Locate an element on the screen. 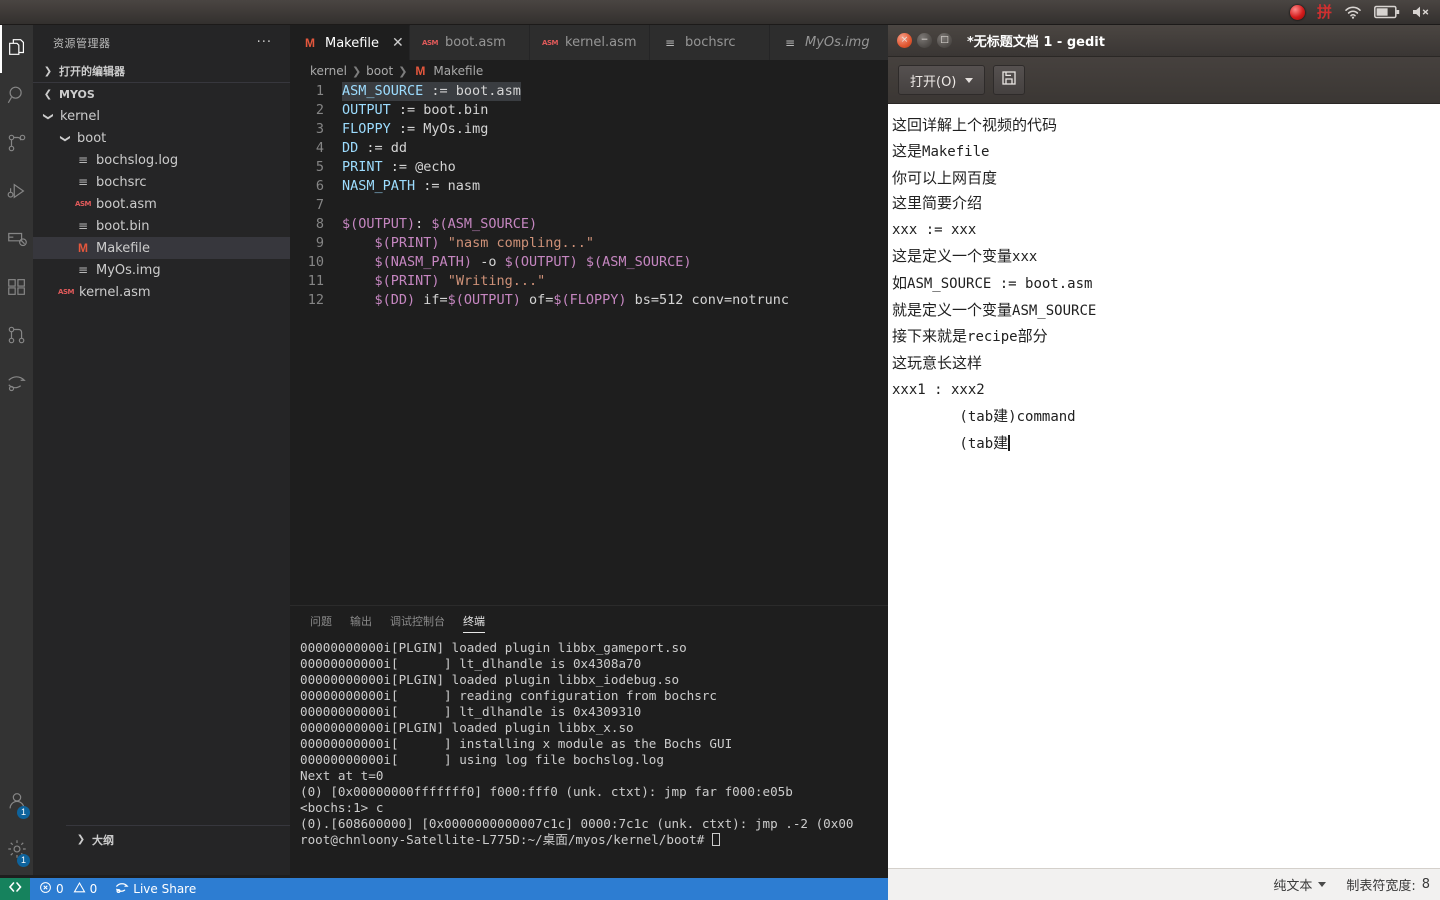  minimize-button: − is located at coordinates (924, 40).